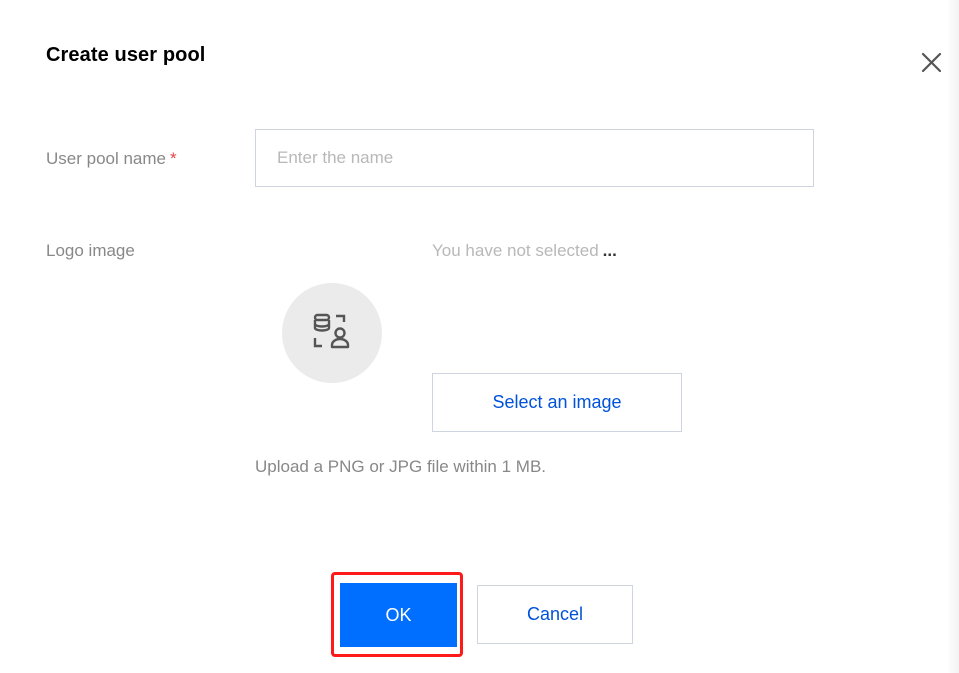  I want to click on cancel-button: Cancel, so click(555, 614).